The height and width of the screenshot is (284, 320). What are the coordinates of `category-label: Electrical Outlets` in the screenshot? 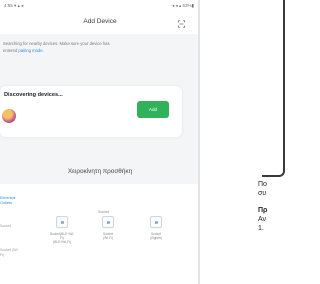 It's located at (7, 201).